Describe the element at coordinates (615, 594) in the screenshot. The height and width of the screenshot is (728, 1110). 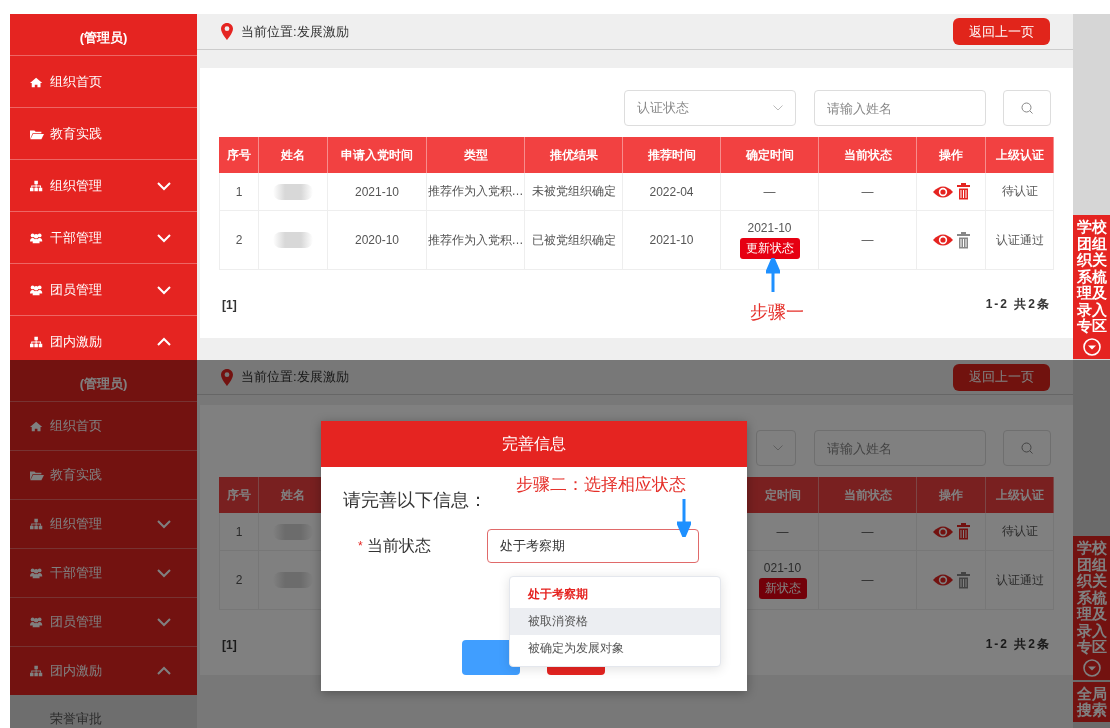
I see `dropdown-option: 处于考察期` at that location.